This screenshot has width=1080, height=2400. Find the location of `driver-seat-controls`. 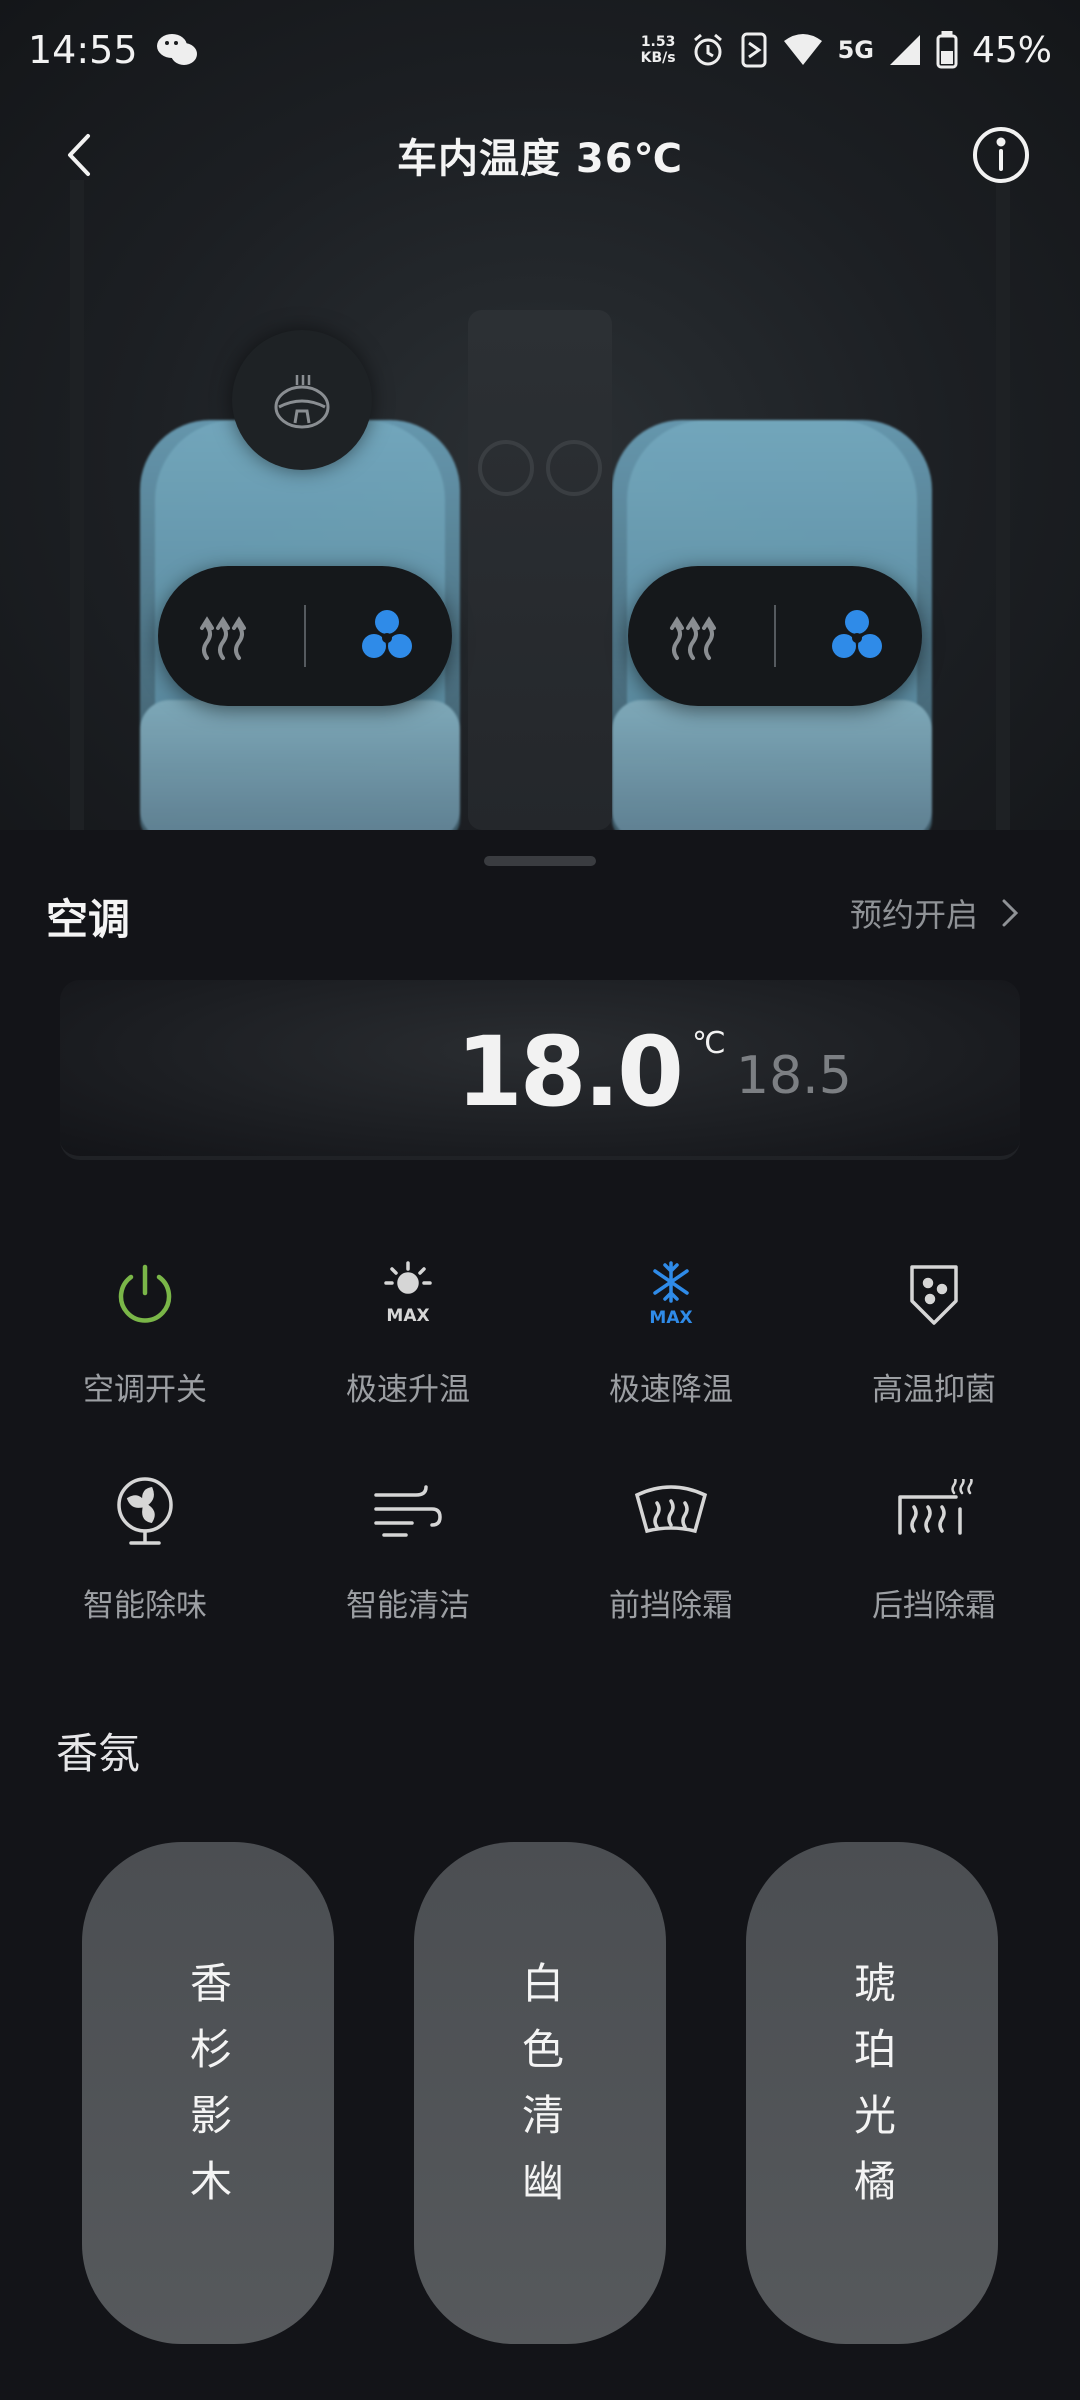

driver-seat-controls is located at coordinates (305, 636).